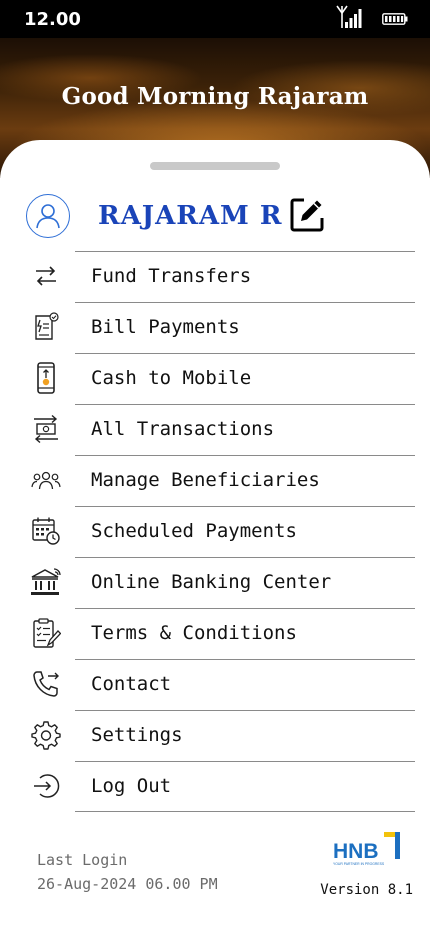 This screenshot has width=430, height=932. What do you see at coordinates (211, 582) in the screenshot?
I see `menu-item-label: Online Banking Center` at bounding box center [211, 582].